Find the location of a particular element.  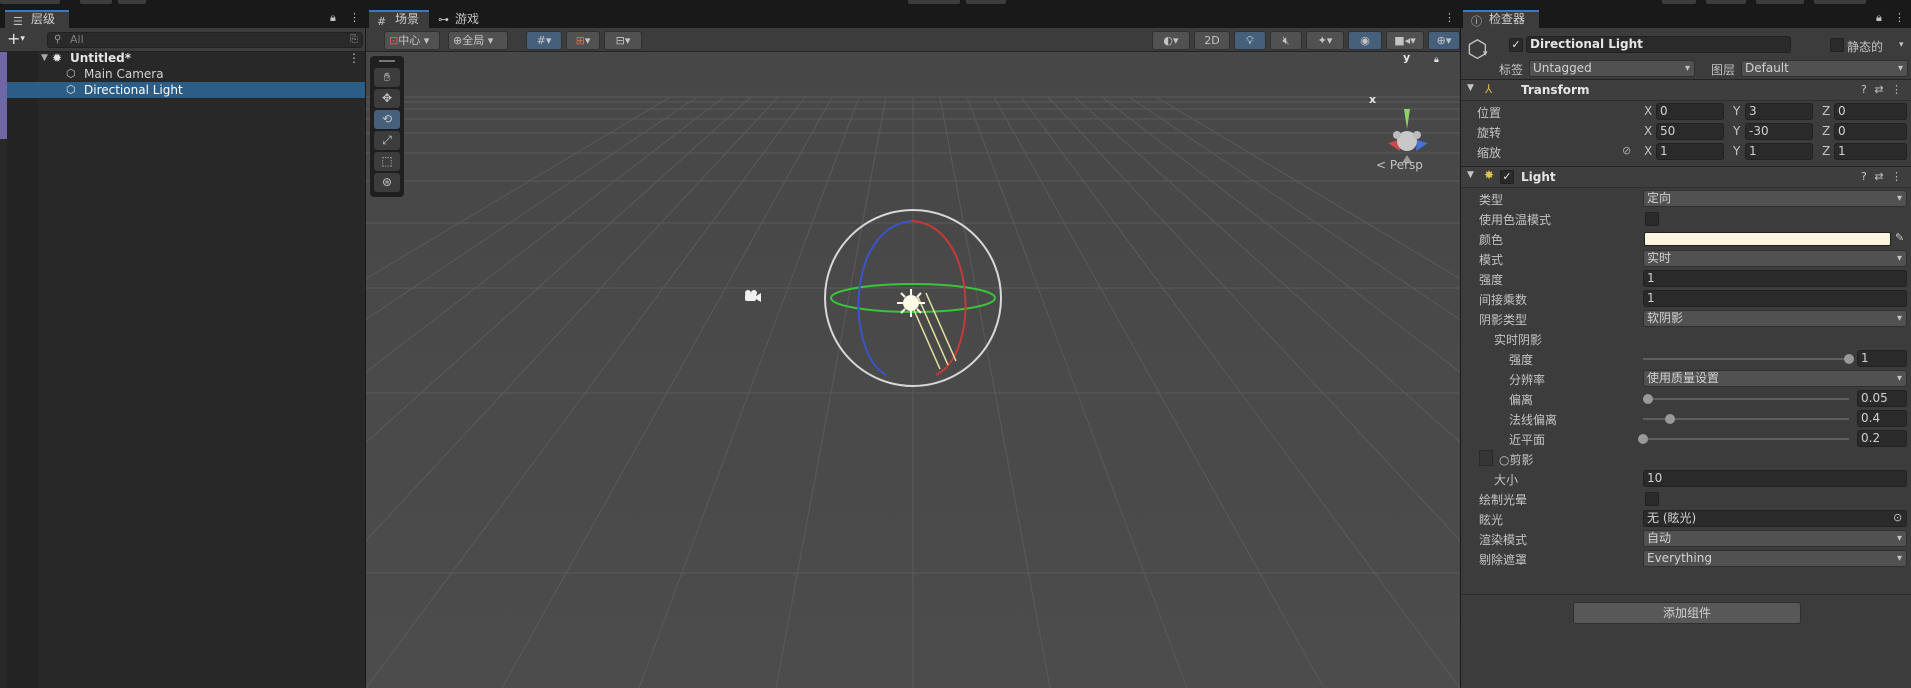

axis-y-label: Y is located at coordinates (1737, 131).